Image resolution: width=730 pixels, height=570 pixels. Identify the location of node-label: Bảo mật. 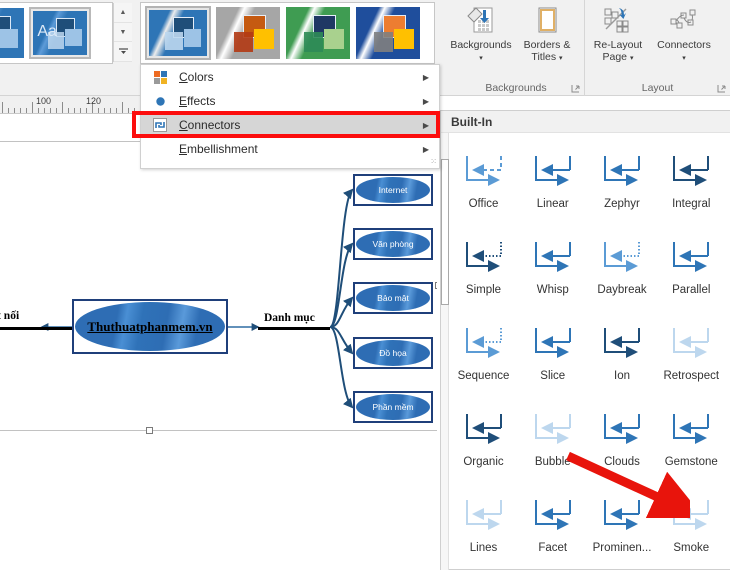
(393, 298).